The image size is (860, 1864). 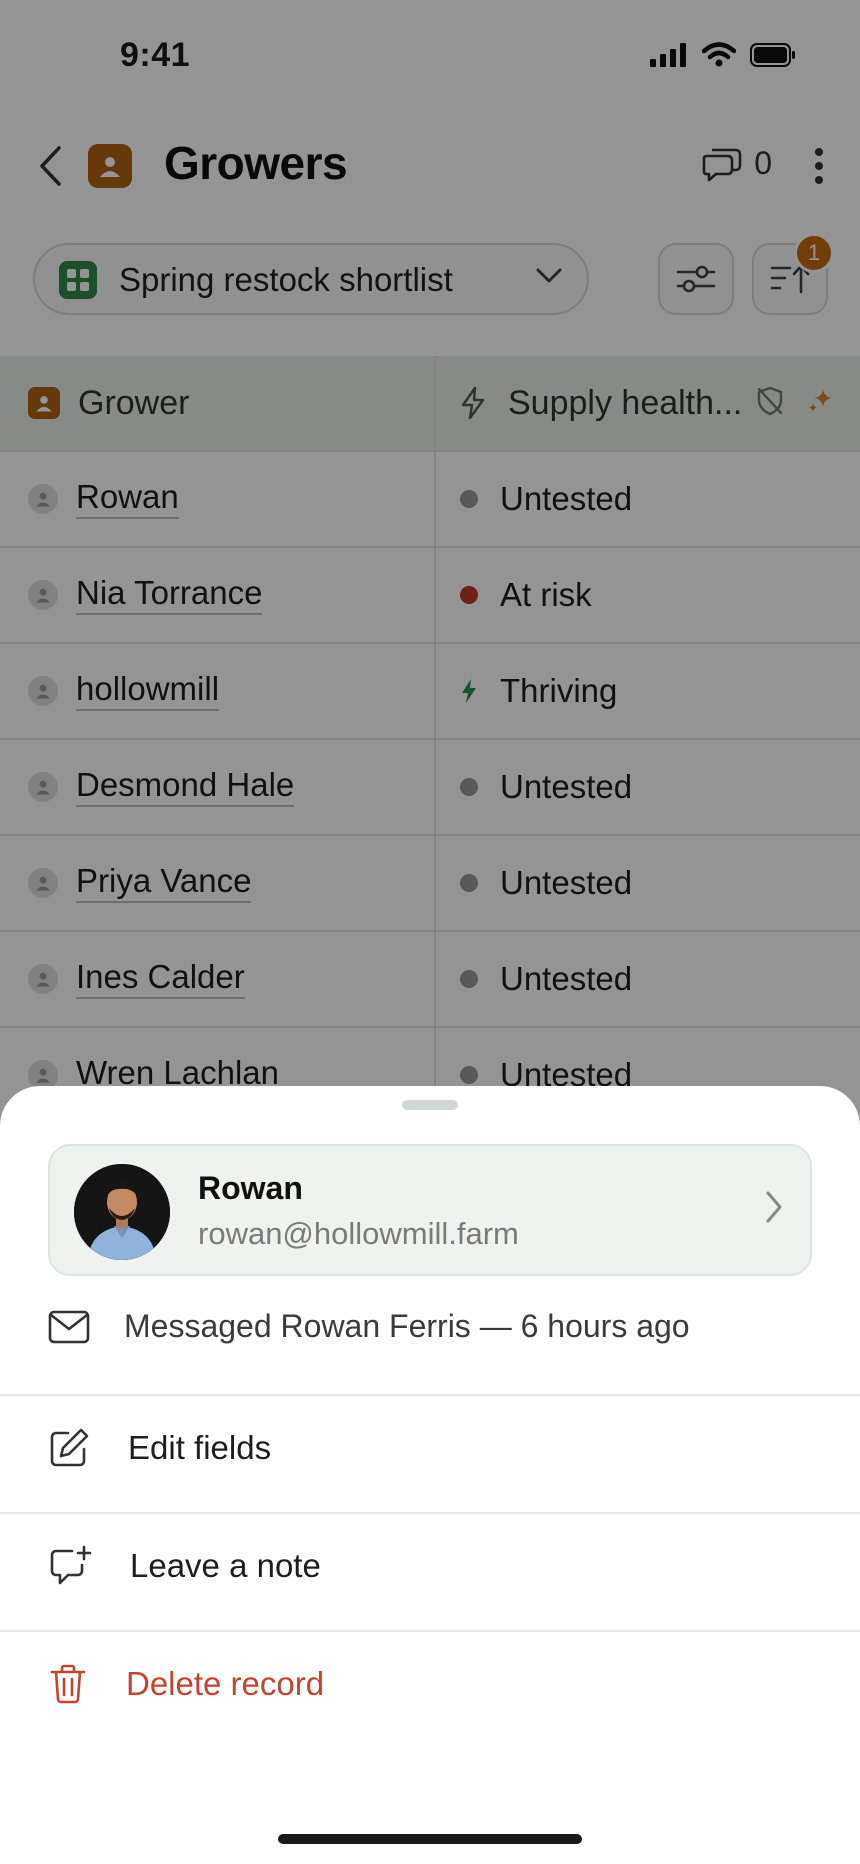 What do you see at coordinates (122, 1212) in the screenshot?
I see `avatar` at bounding box center [122, 1212].